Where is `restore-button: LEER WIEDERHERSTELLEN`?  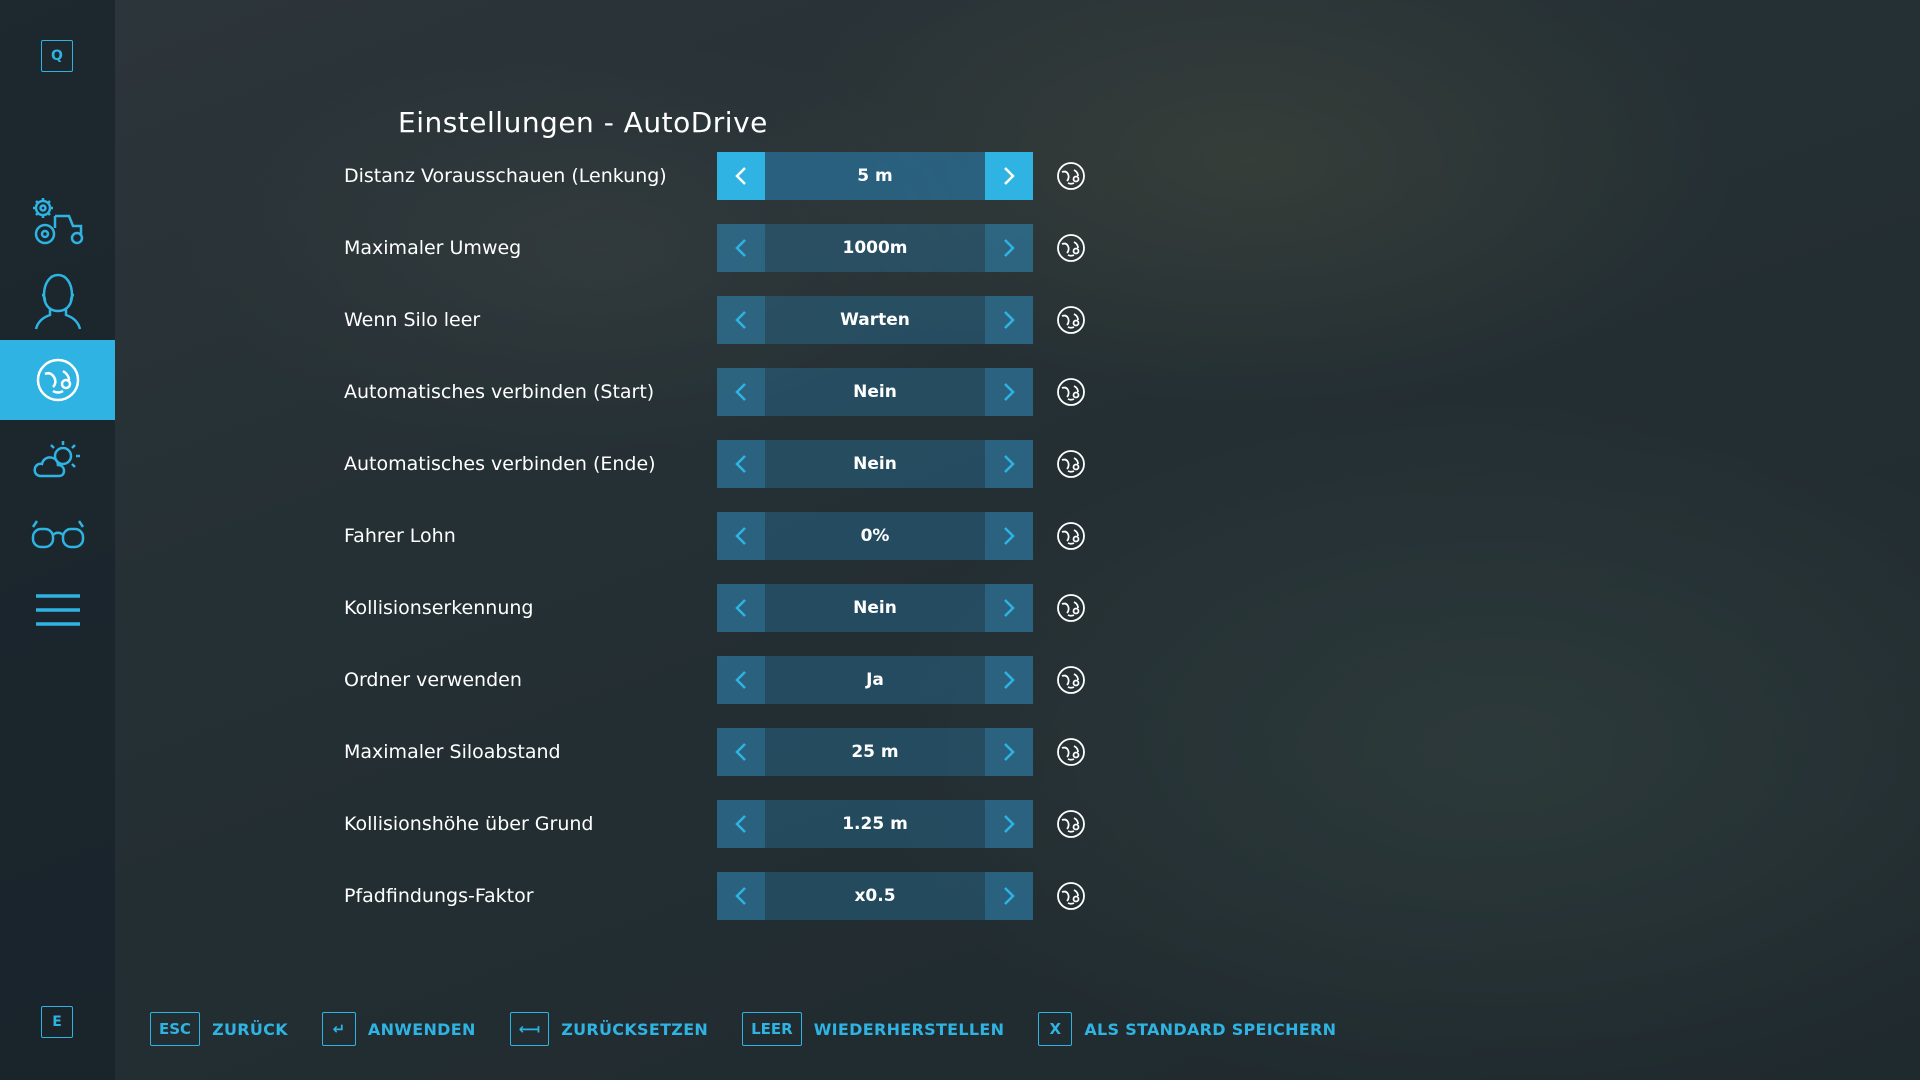
restore-button: LEER WIEDERHERSTELLEN is located at coordinates (873, 1029).